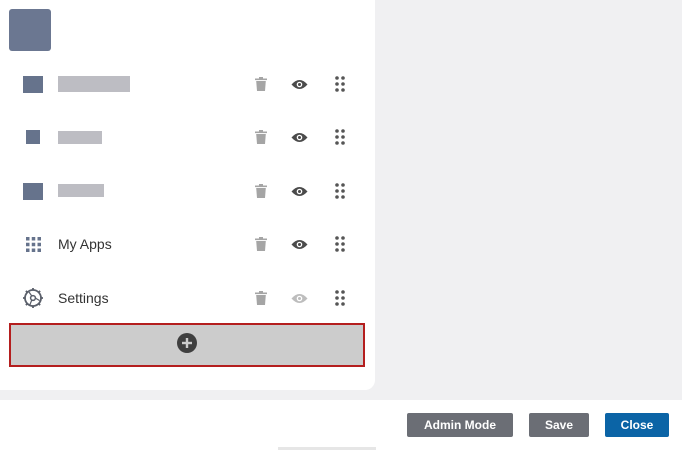 The height and width of the screenshot is (450, 682). Describe the element at coordinates (83, 298) in the screenshot. I see `nav-item-label: Settings` at that location.